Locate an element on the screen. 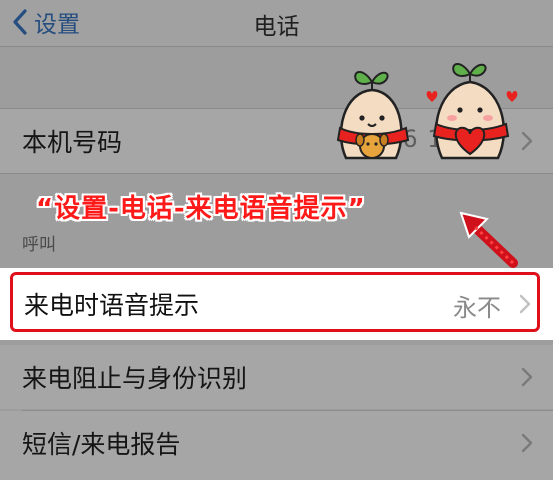 Image resolution: width=553 pixels, height=480 pixels. sprout-character-heart-sticker-icon is located at coordinates (472, 111).